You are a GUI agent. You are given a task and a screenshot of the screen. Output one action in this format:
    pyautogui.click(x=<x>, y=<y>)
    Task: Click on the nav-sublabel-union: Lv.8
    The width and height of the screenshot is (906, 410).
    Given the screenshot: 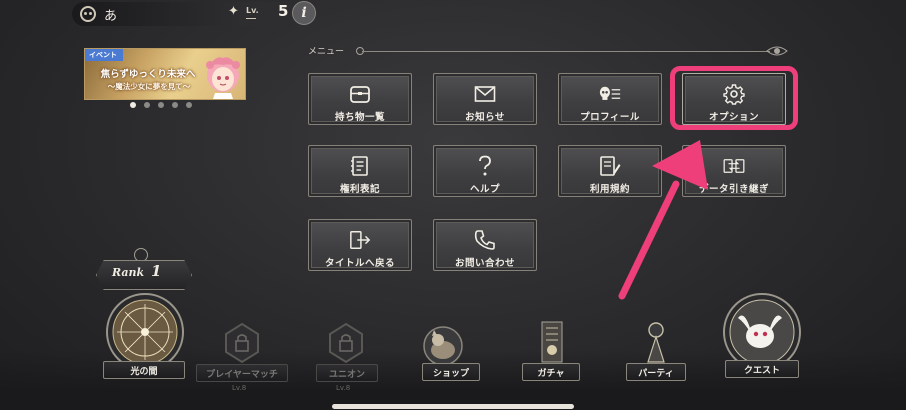 What is the action you would take?
    pyautogui.click(x=343, y=388)
    